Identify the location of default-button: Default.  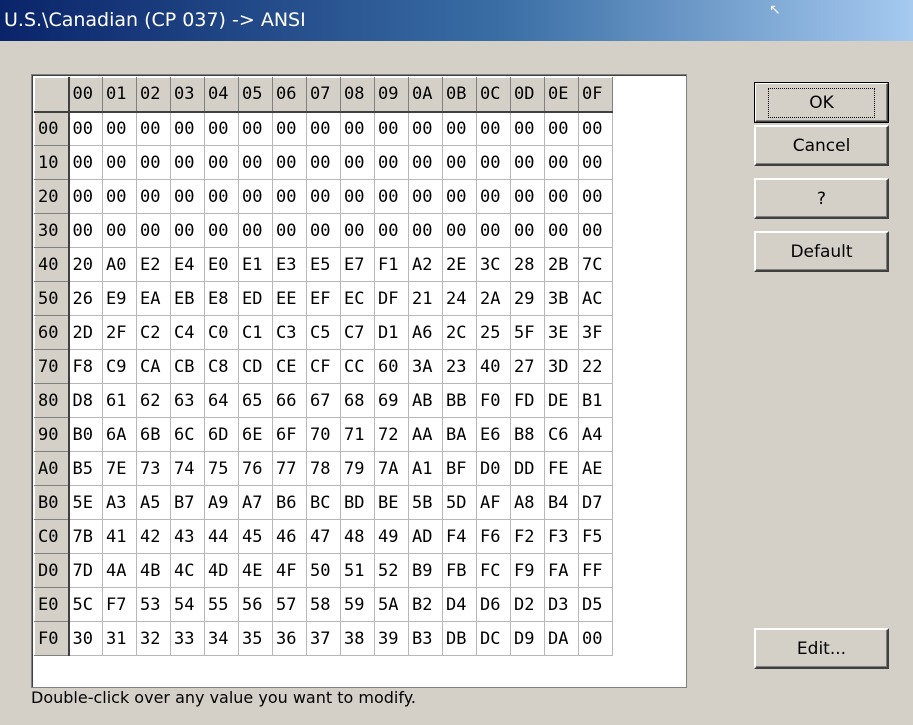
(821, 251).